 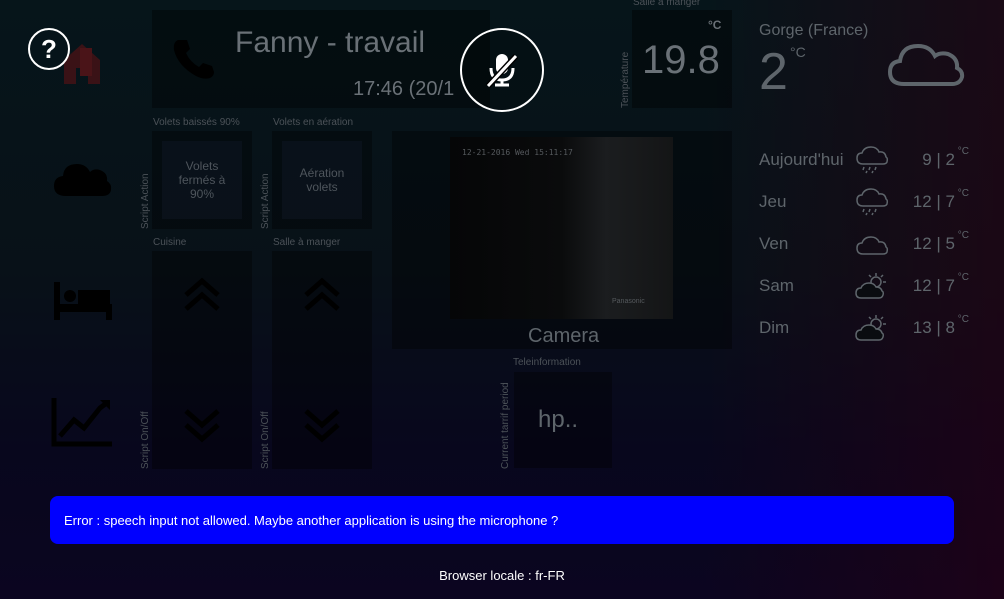 What do you see at coordinates (502, 575) in the screenshot?
I see `browser-locale: Browser locale : fr-FR` at bounding box center [502, 575].